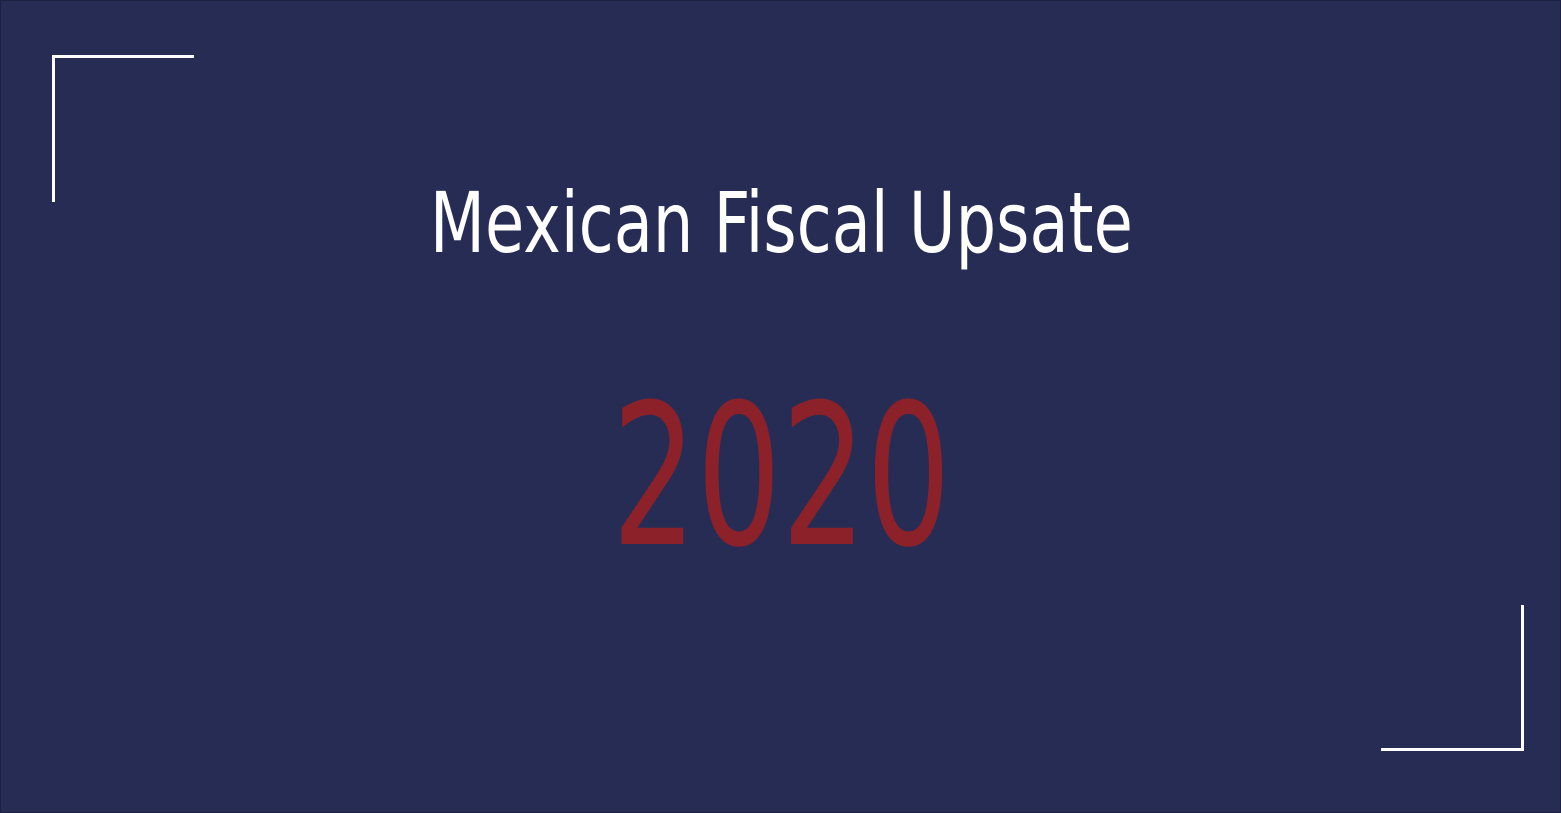  What do you see at coordinates (781, 223) in the screenshot?
I see `slide-title: Mexican Fiscal Upsate` at bounding box center [781, 223].